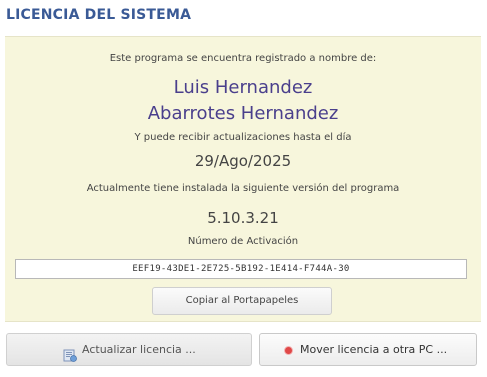 Image resolution: width=487 pixels, height=377 pixels. Describe the element at coordinates (243, 113) in the screenshot. I see `company-name: Abarrotes Hernandez` at that location.